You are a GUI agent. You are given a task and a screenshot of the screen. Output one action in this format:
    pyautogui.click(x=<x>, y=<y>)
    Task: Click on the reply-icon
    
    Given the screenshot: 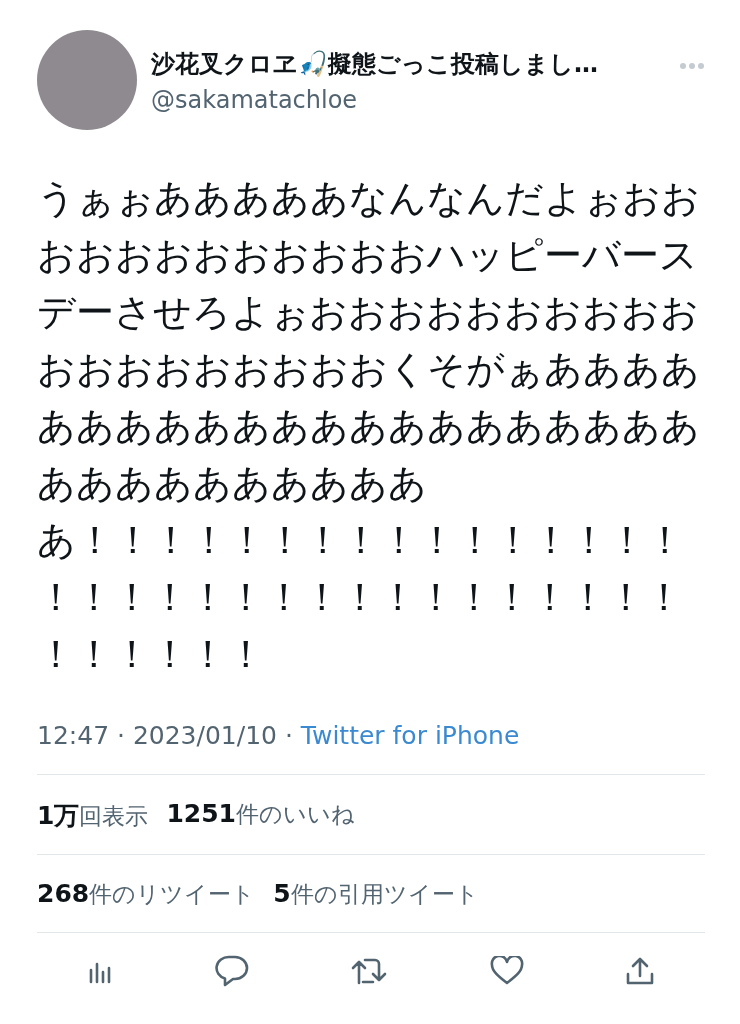 What is the action you would take?
    pyautogui.click(x=231, y=971)
    